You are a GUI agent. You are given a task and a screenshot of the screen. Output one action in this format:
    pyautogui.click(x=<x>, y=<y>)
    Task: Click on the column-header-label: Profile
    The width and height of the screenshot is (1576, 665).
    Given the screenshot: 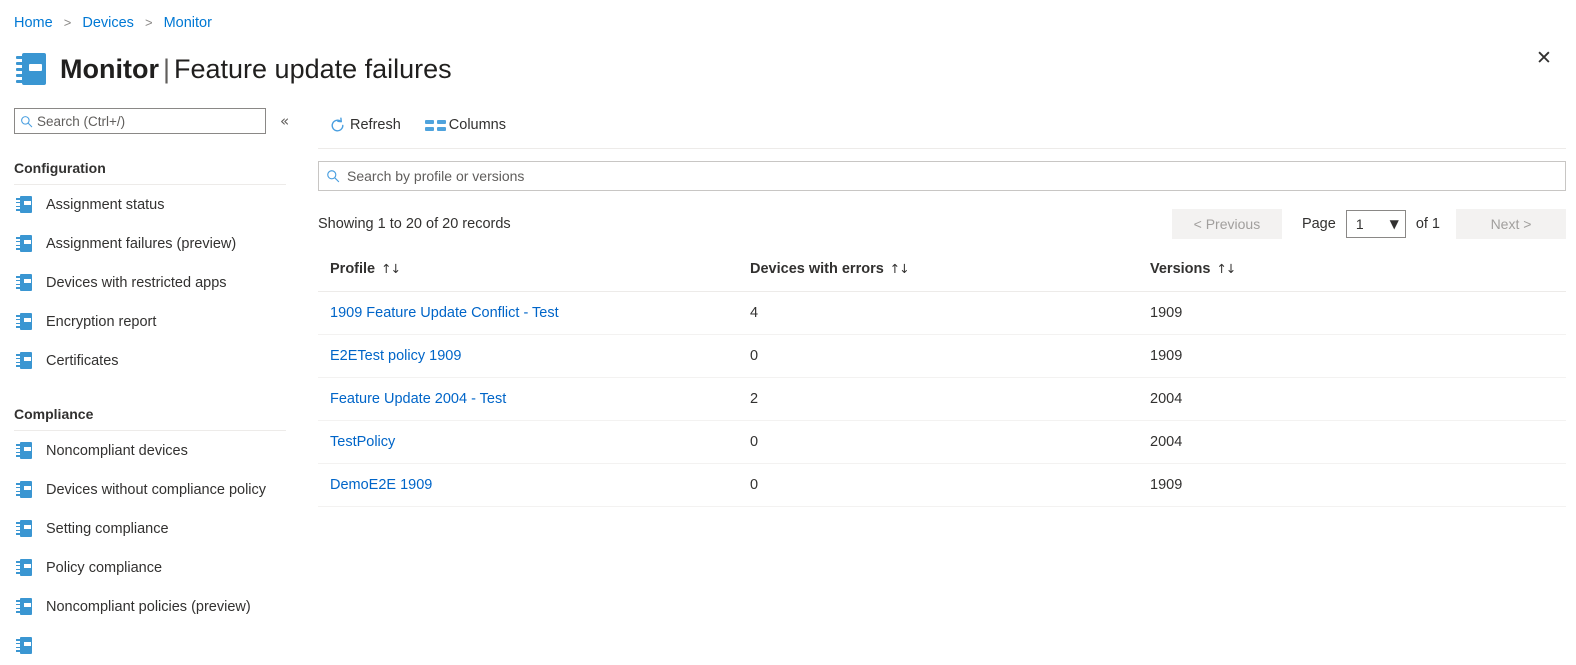 What is the action you would take?
    pyautogui.click(x=353, y=269)
    